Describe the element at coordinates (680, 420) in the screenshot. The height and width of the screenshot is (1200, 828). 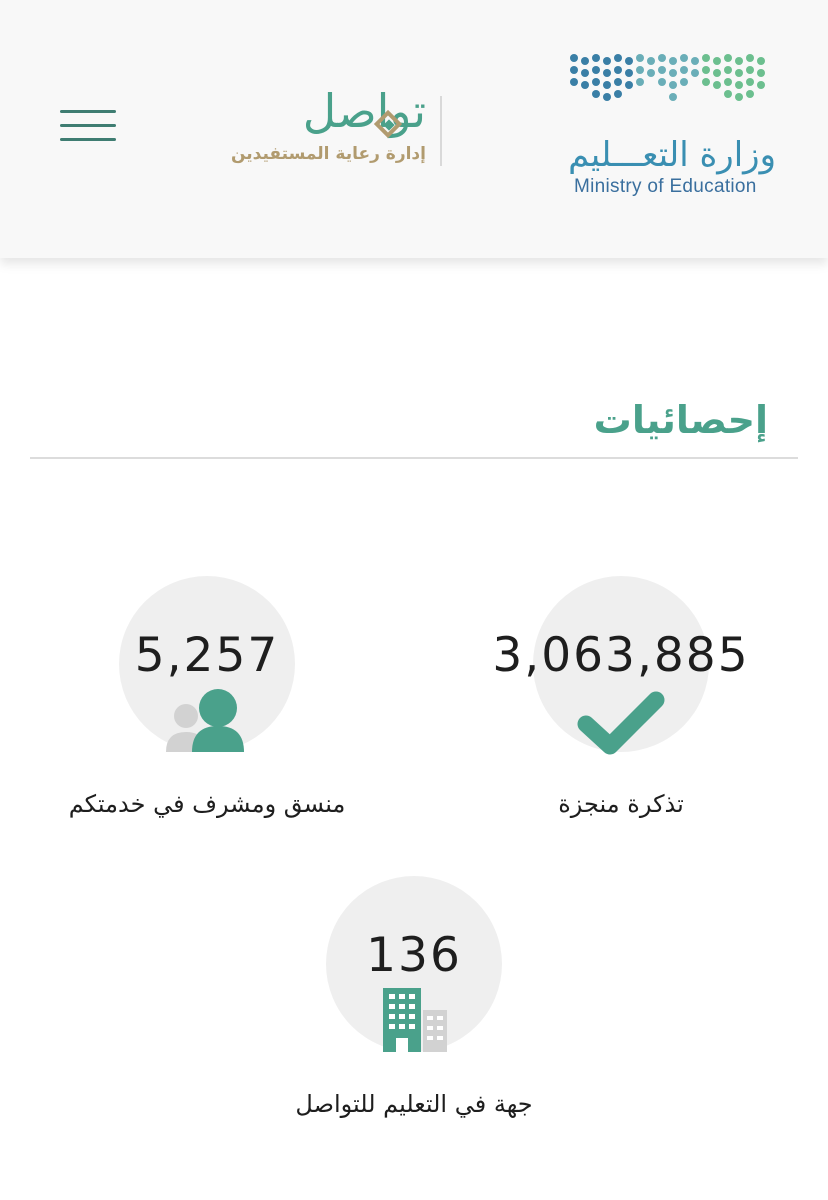
I see `section-title-statistics: إحصائيات` at that location.